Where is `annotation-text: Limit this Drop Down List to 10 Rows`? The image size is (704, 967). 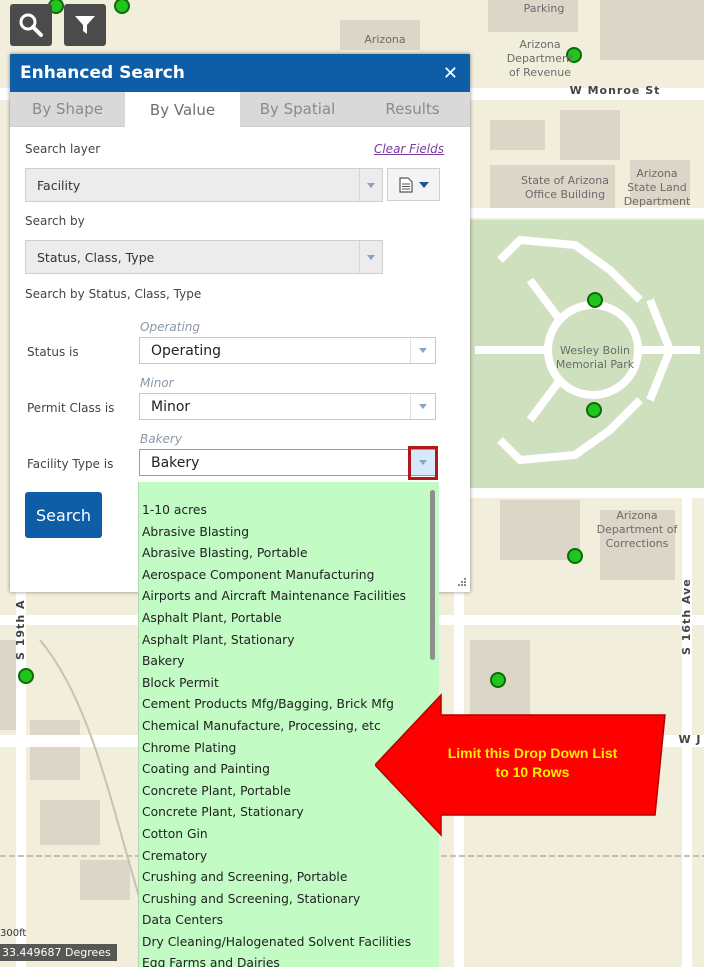 annotation-text: Limit this Drop Down List to 10 Rows is located at coordinates (532, 763).